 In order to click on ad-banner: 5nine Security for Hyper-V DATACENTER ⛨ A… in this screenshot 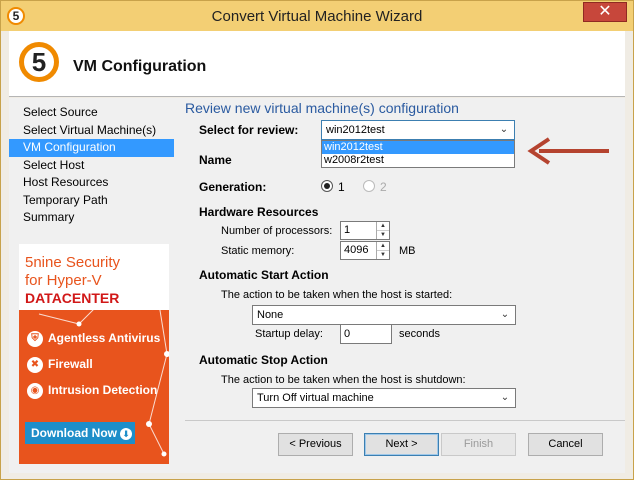, I will do `click(94, 354)`.